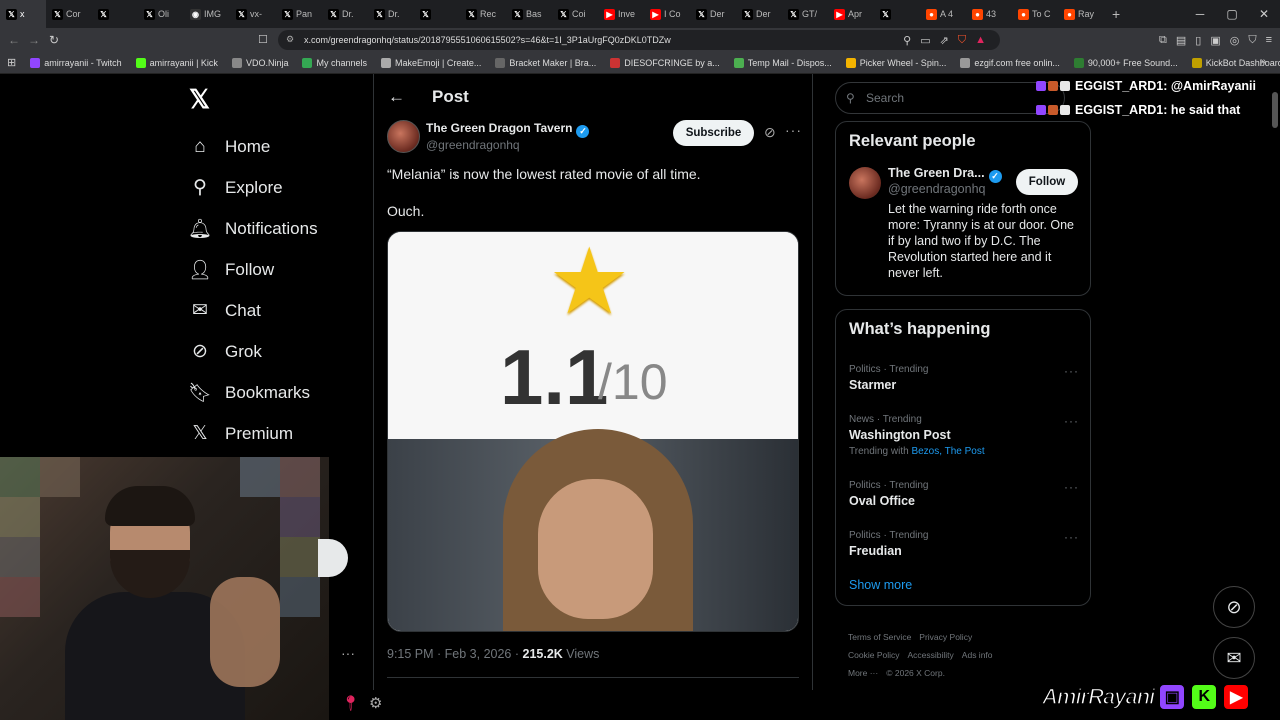  Describe the element at coordinates (925, 40) in the screenshot. I see `cast-icon: ▭` at that location.